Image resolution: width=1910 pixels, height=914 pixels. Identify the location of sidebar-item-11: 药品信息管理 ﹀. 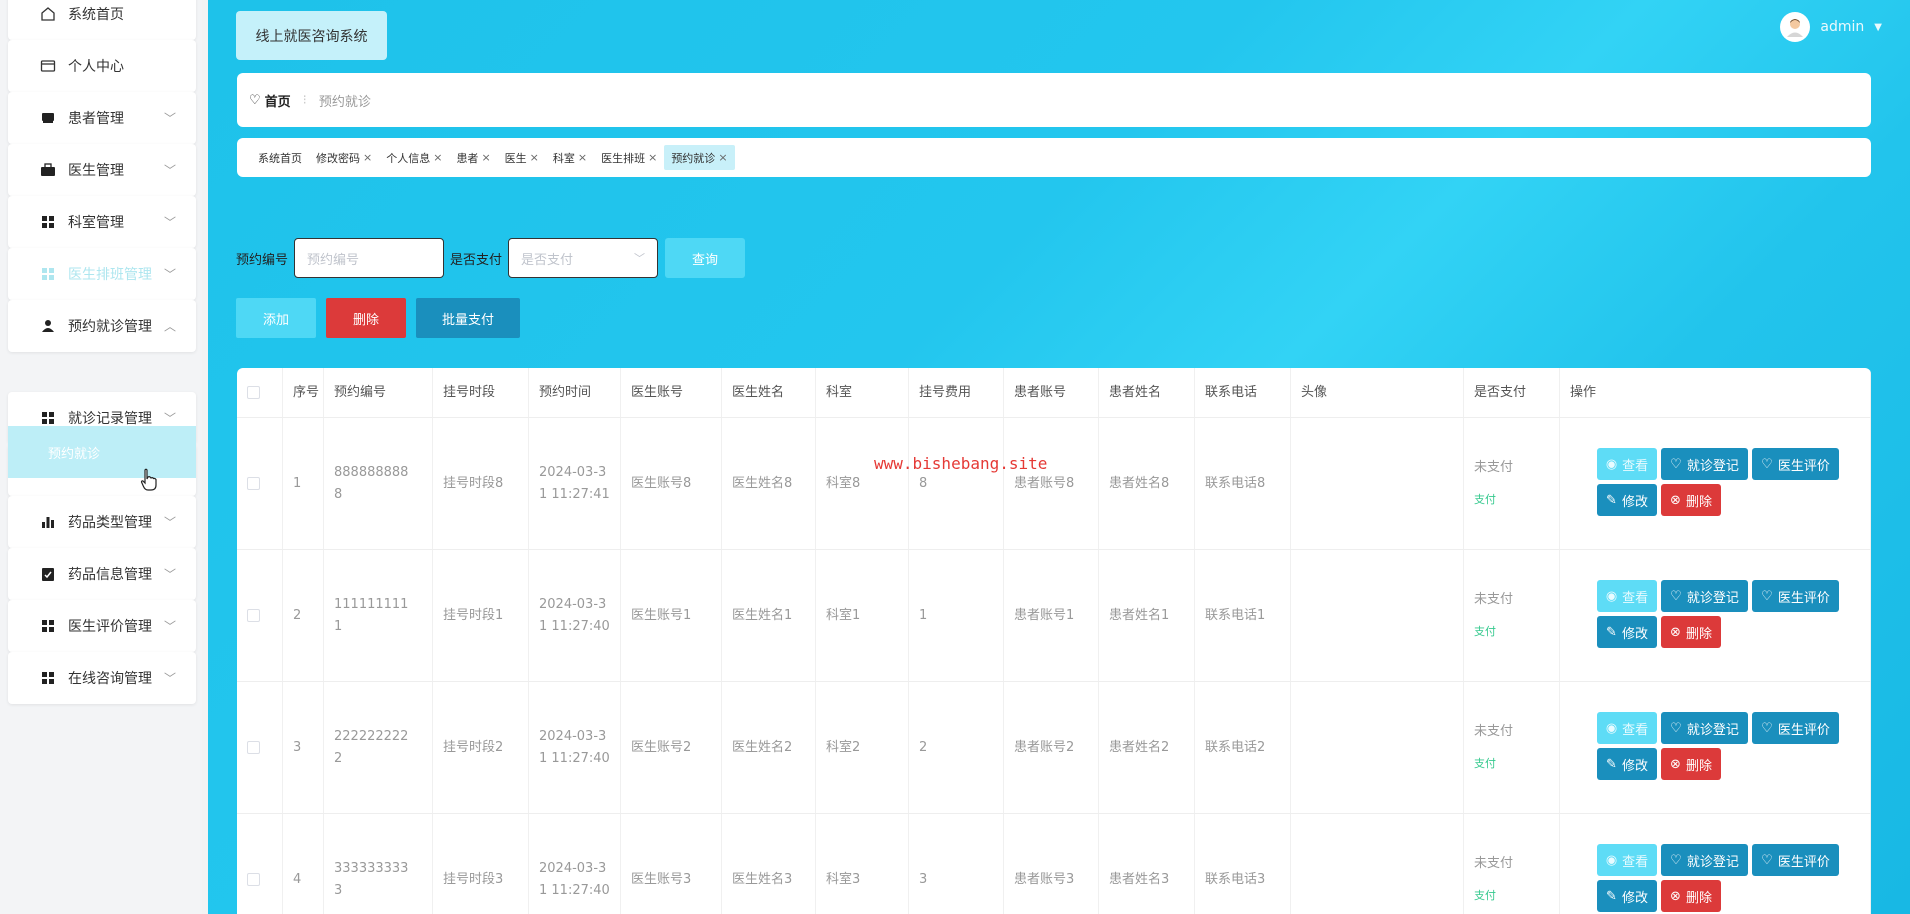
(102, 574).